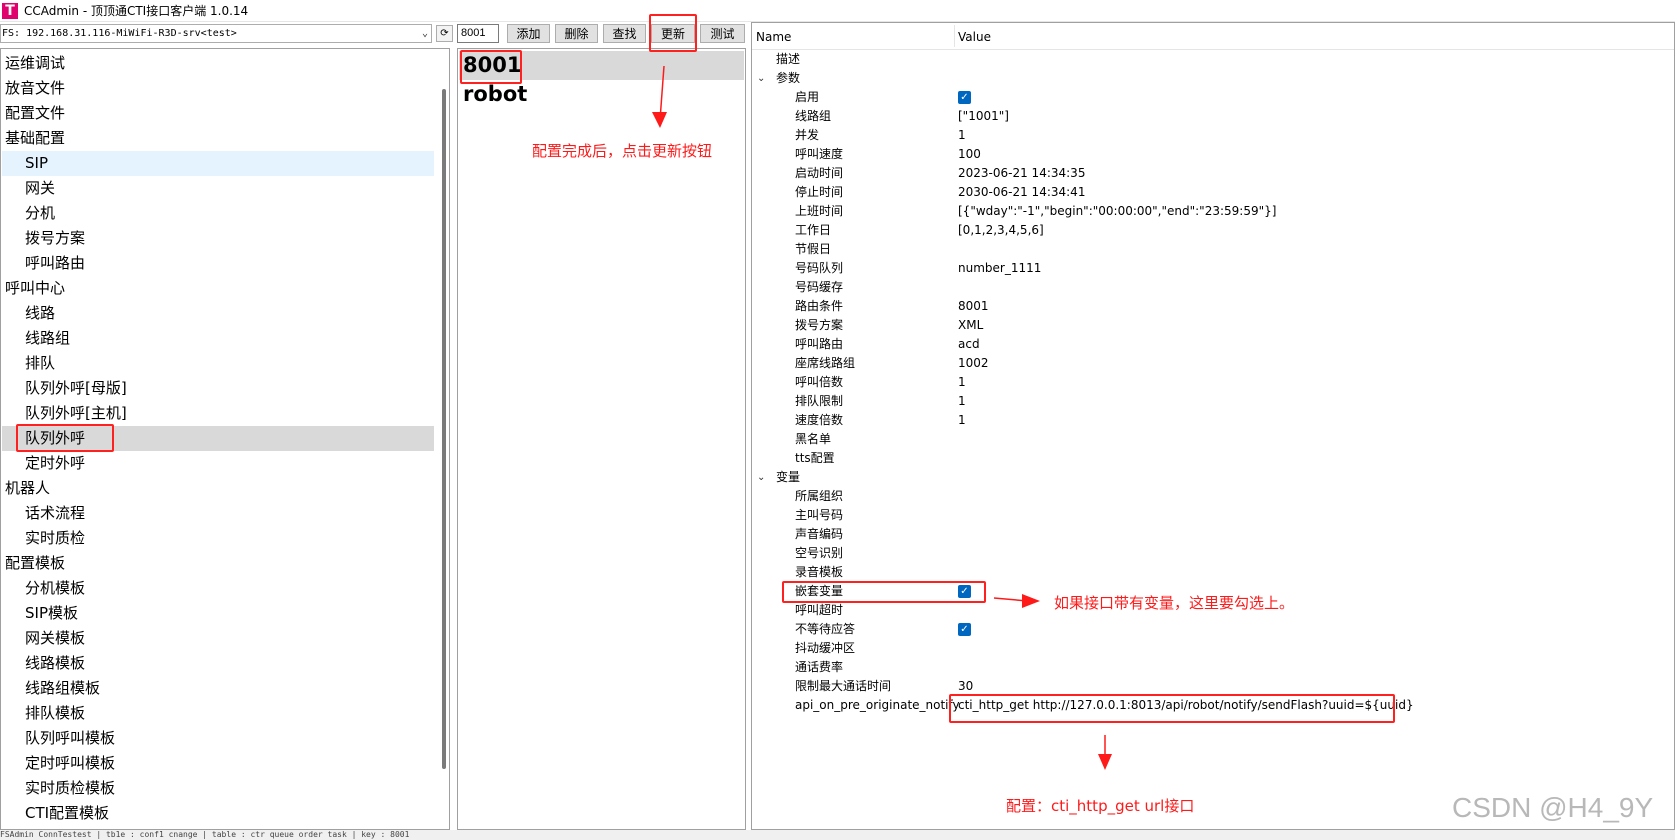 This screenshot has width=1675, height=840. Describe the element at coordinates (1553, 807) in the screenshot. I see `watermark: CSDN @H4_9Y` at that location.